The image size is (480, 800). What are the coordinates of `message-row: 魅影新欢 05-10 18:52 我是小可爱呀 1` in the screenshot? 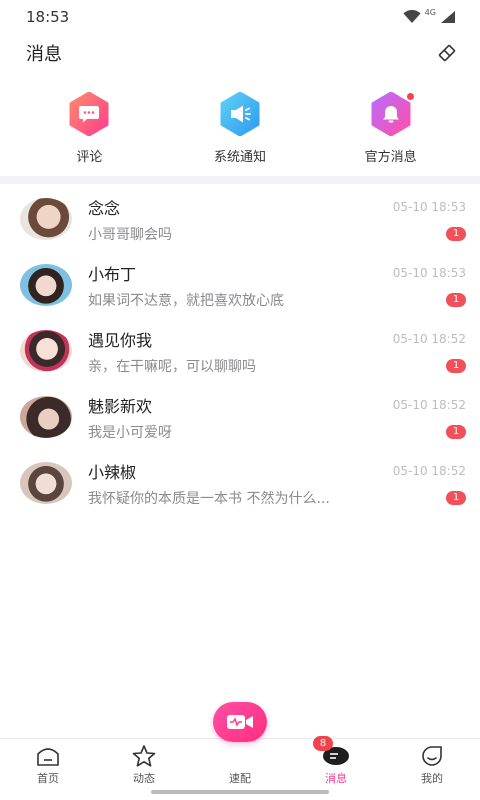 It's located at (240, 417).